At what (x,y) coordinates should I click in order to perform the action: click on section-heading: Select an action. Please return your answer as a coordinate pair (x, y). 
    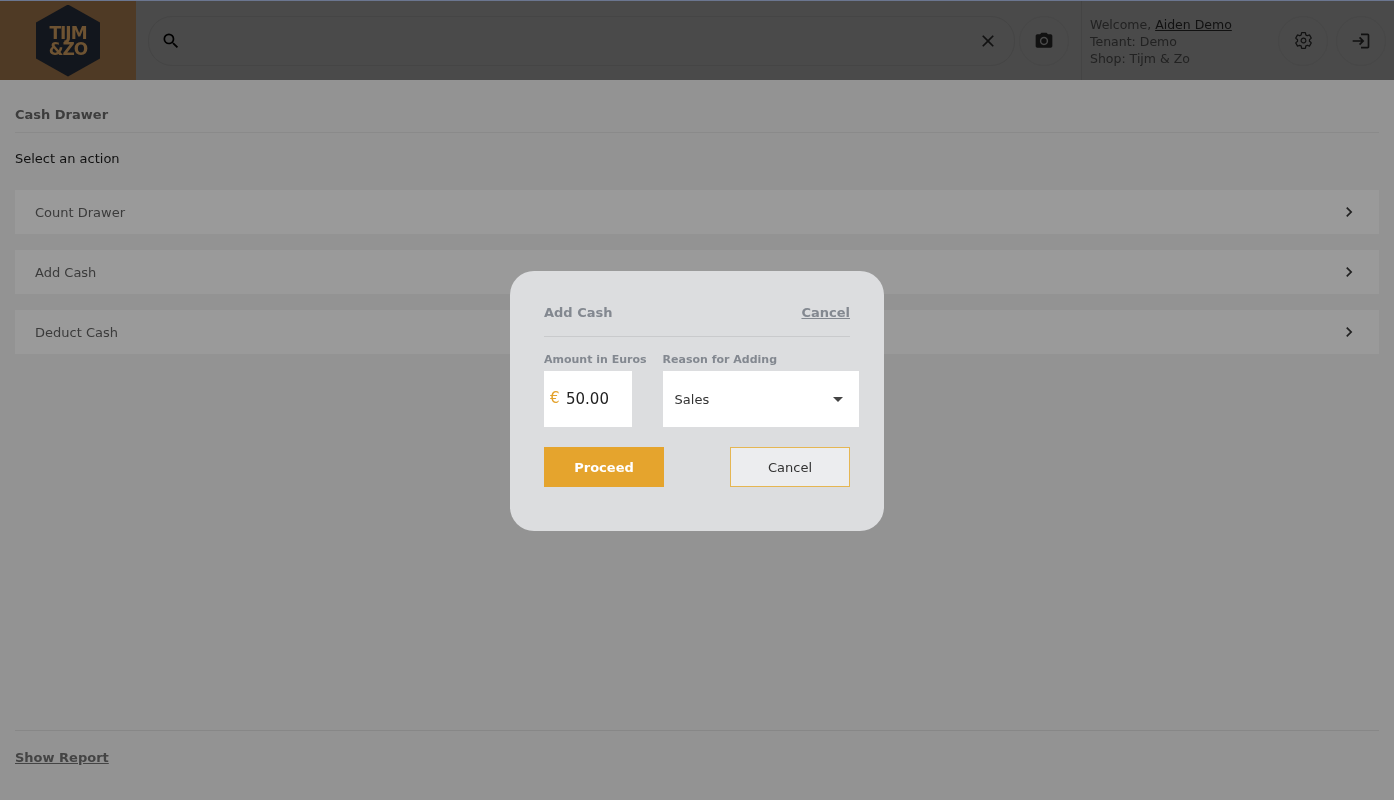
    Looking at the image, I should click on (68, 159).